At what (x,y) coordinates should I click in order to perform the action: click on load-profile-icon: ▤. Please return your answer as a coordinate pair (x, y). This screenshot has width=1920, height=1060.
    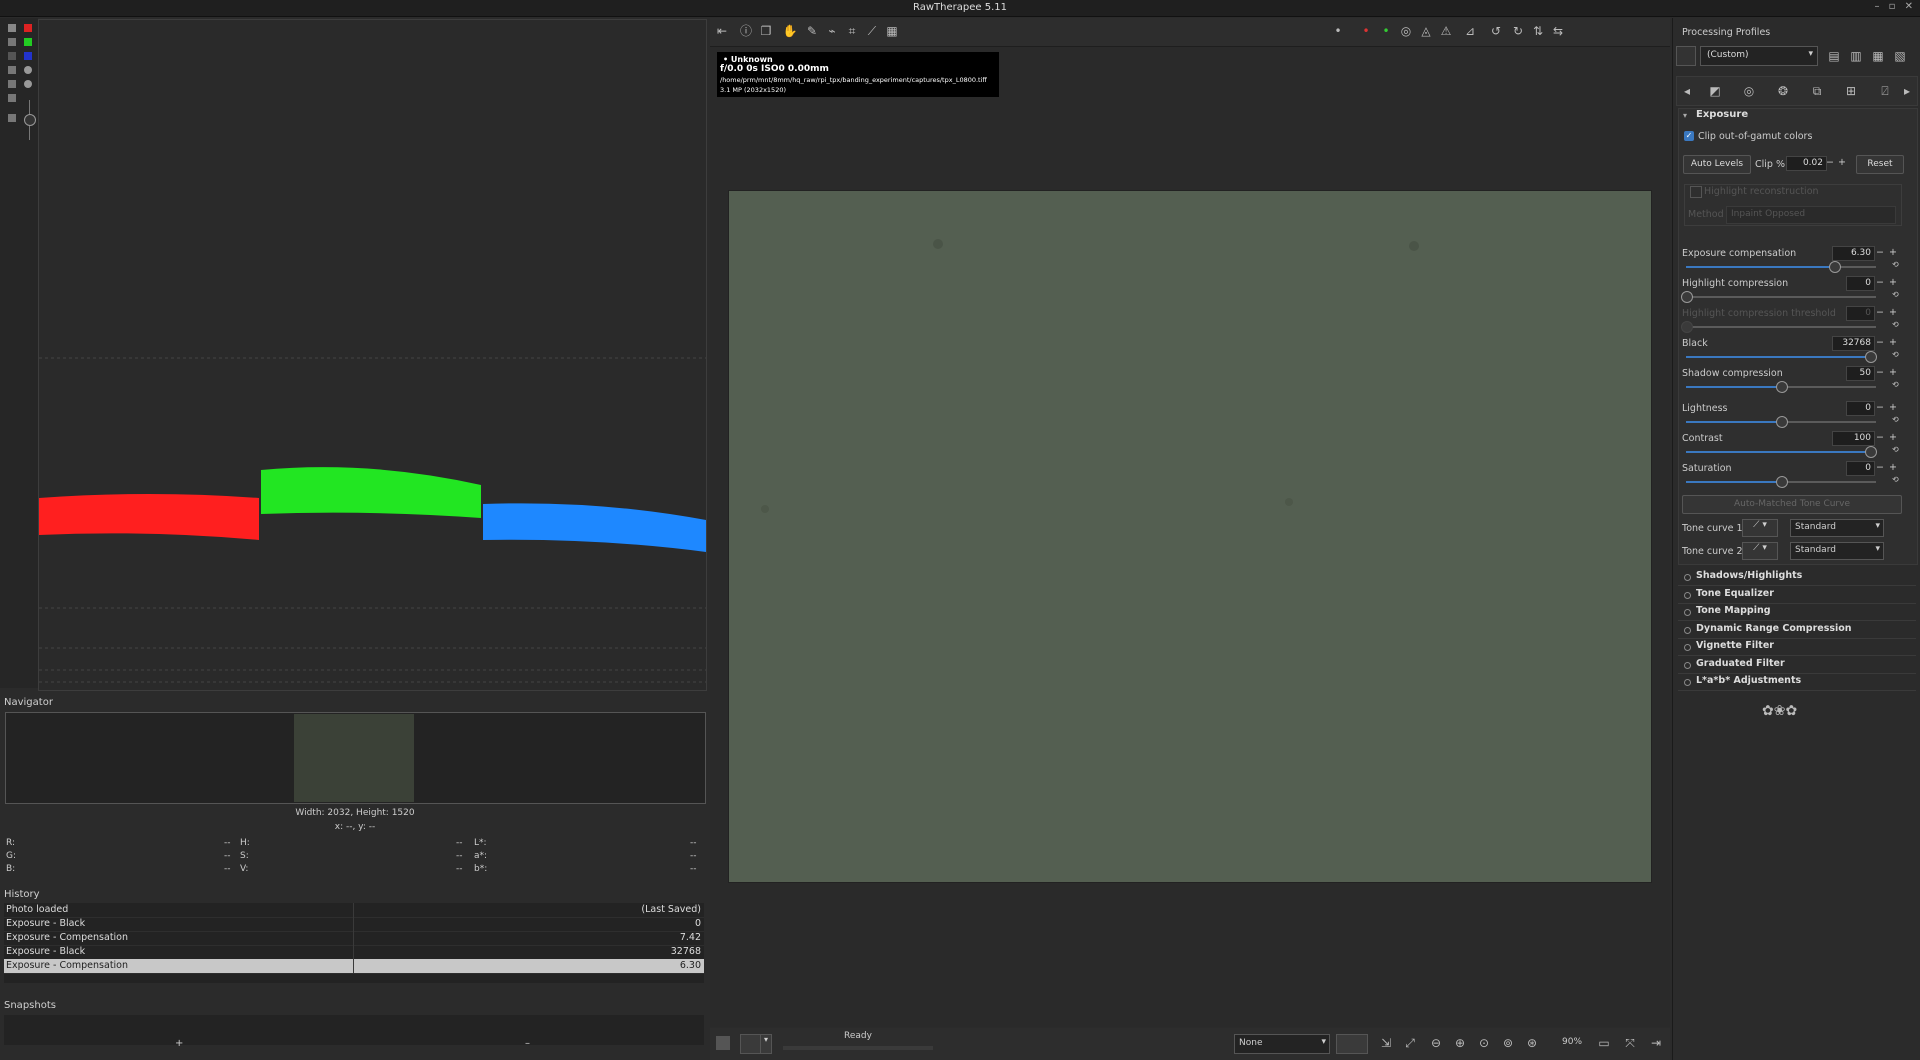
    Looking at the image, I should click on (1834, 56).